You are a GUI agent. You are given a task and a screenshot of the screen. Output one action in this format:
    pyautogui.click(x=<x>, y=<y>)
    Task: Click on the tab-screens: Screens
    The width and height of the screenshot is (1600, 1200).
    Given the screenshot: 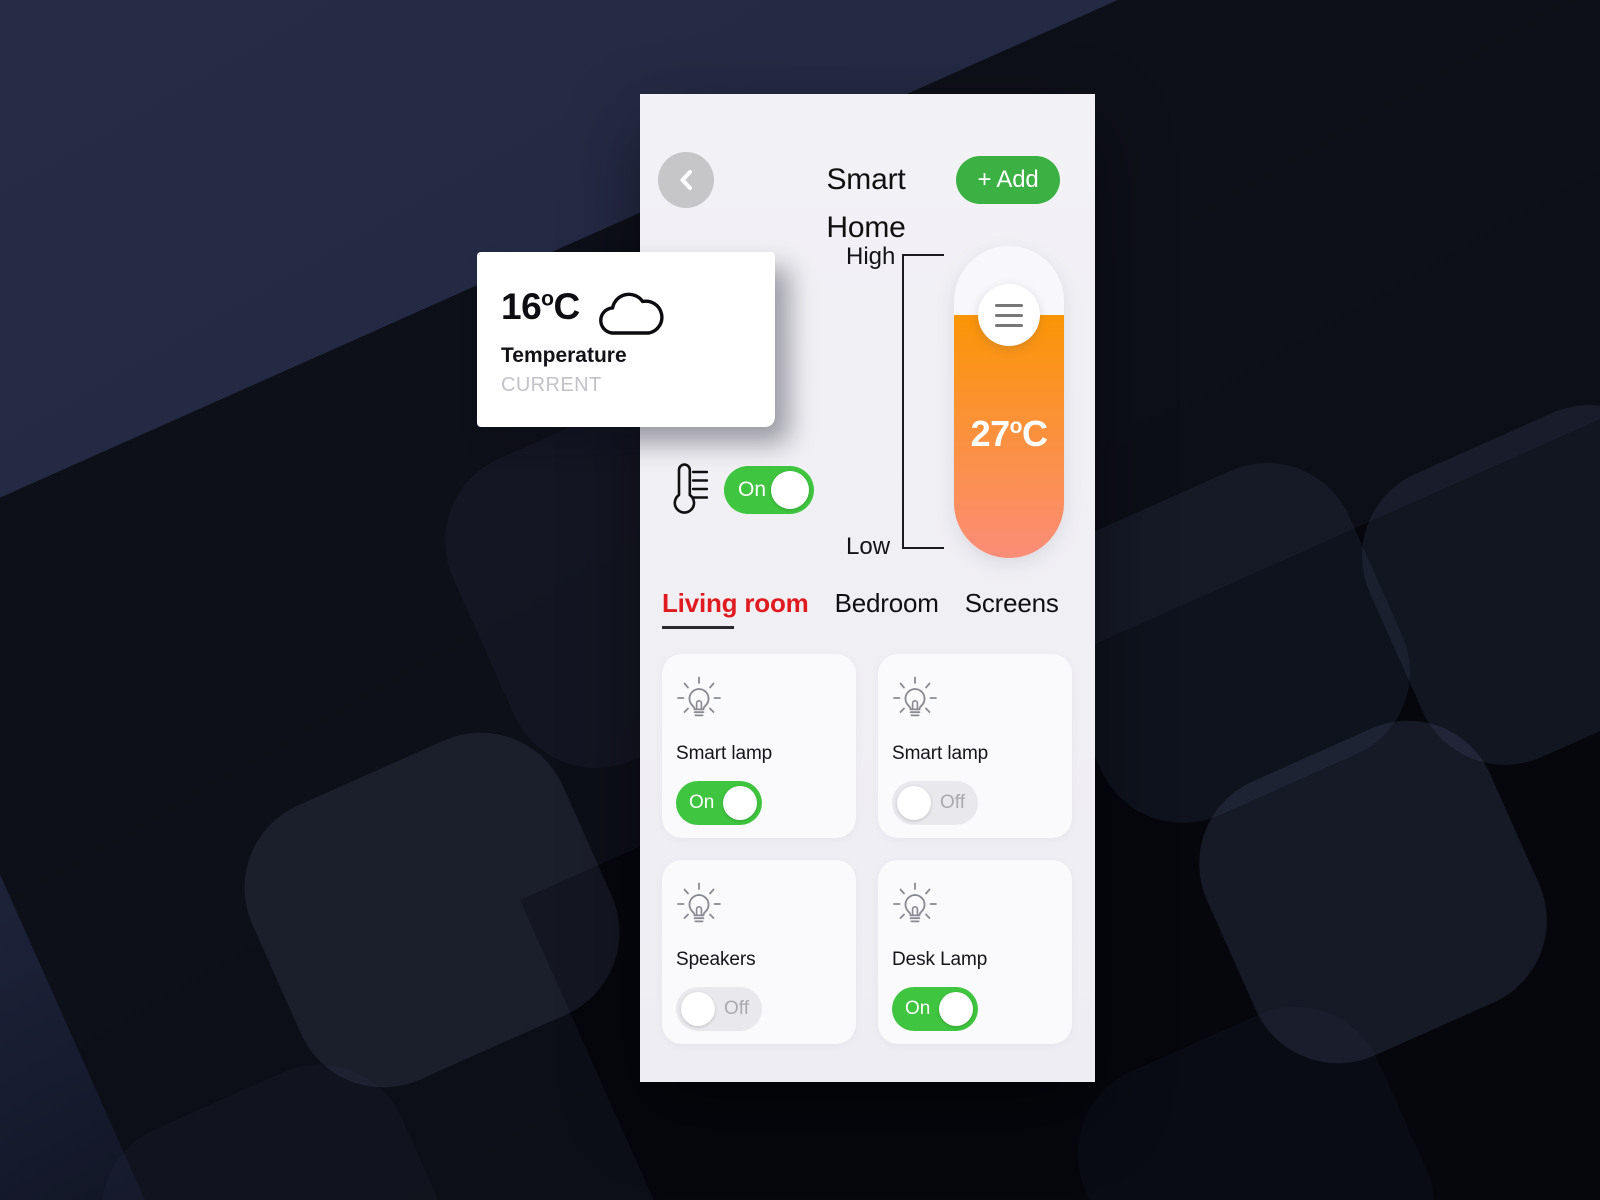 What is the action you would take?
    pyautogui.click(x=1012, y=608)
    